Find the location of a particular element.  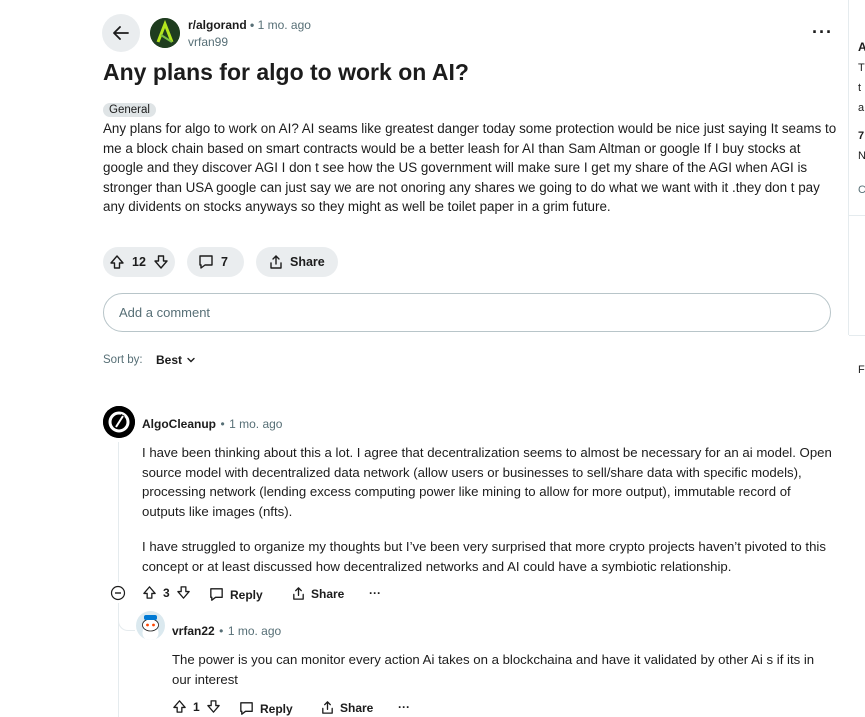

sidebar-fragment: F is located at coordinates (861, 370).